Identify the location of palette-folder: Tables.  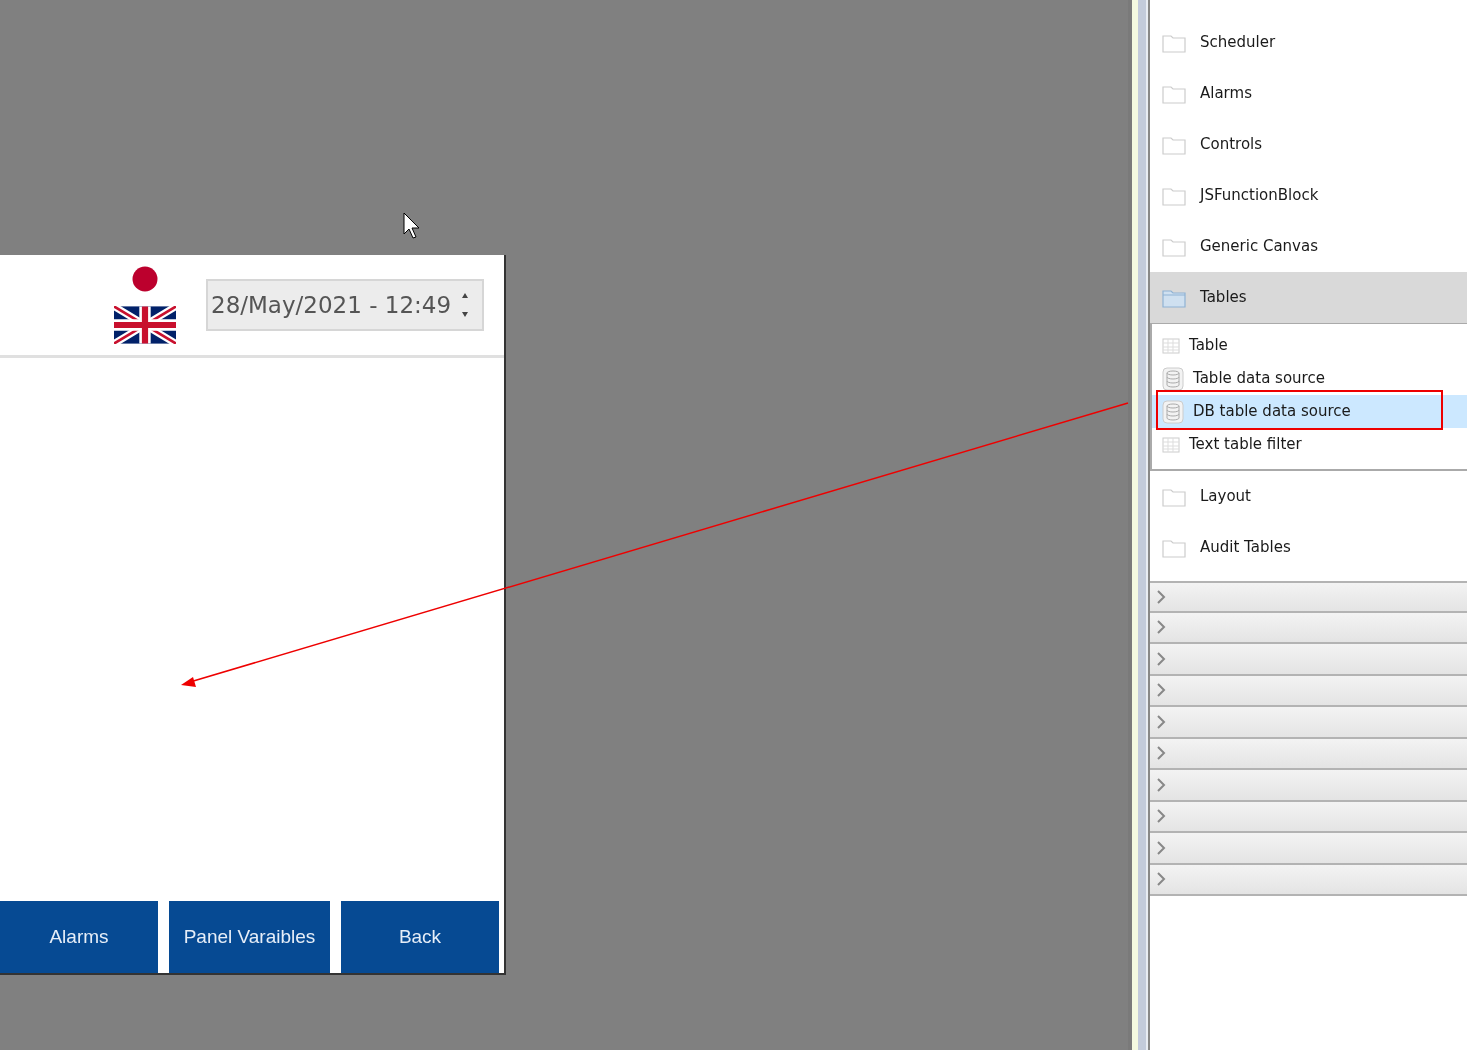
(1308, 297).